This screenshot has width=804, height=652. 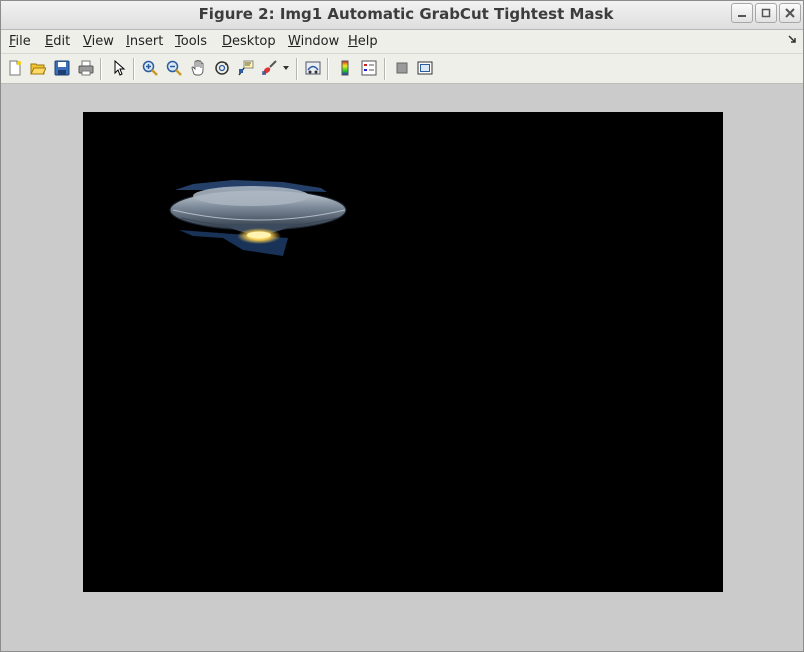 I want to click on menu-desktop: Desktop, so click(x=249, y=41).